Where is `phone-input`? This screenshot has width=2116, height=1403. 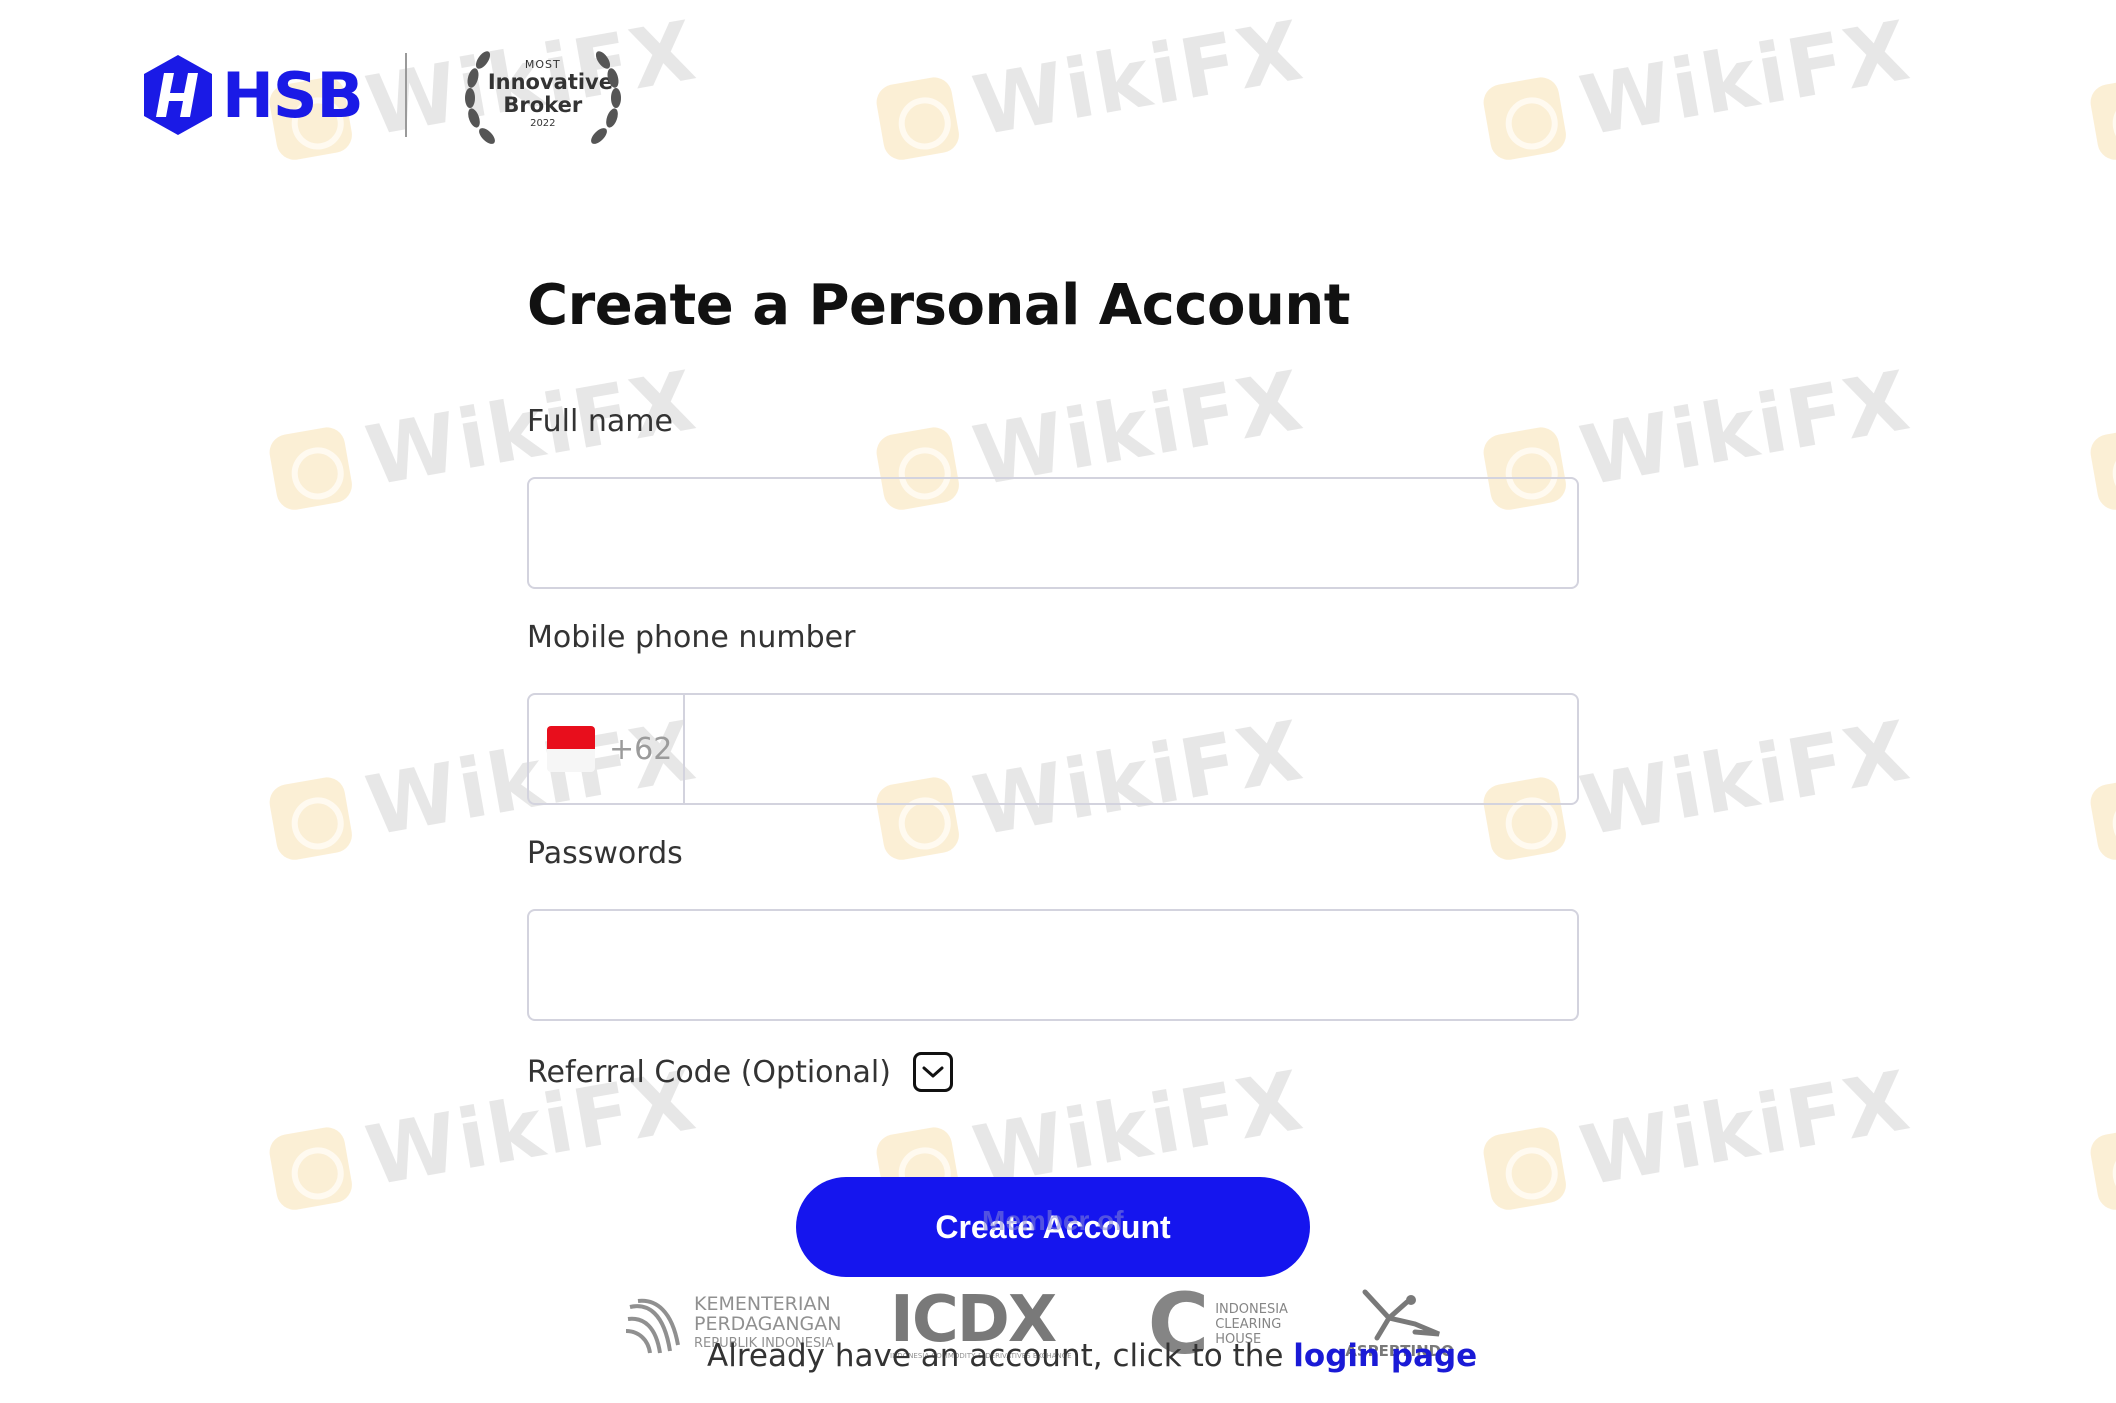
phone-input is located at coordinates (1131, 749).